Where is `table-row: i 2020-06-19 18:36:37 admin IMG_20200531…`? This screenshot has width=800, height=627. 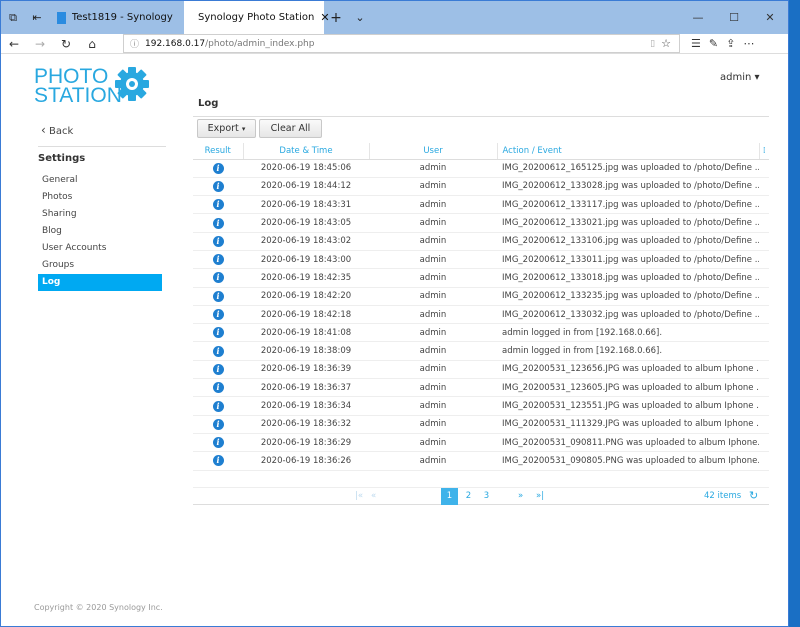
table-row: i 2020-06-19 18:36:37 admin IMG_20200531… is located at coordinates (481, 388).